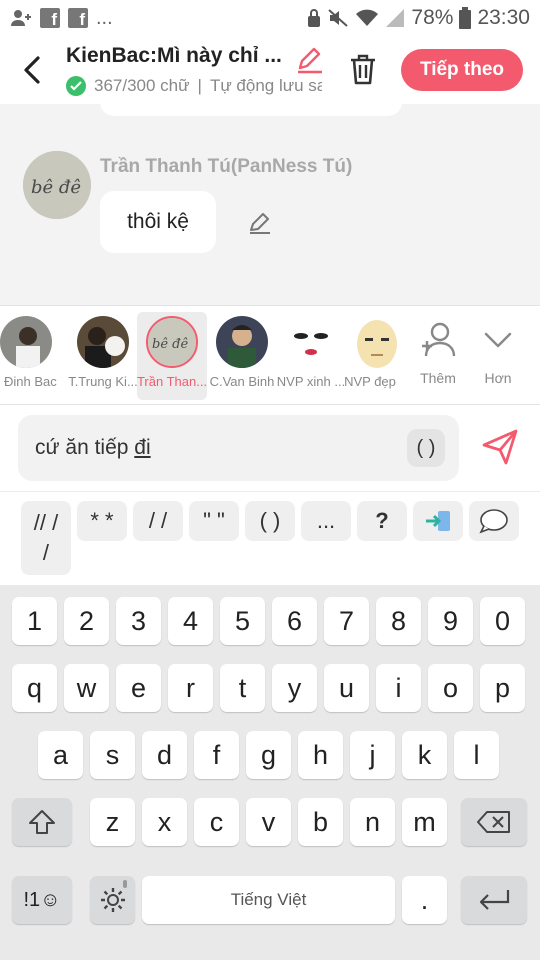 Image resolution: width=540 pixels, height=960 pixels. Describe the element at coordinates (260, 223) in the screenshot. I see `edit-message-icon` at that location.